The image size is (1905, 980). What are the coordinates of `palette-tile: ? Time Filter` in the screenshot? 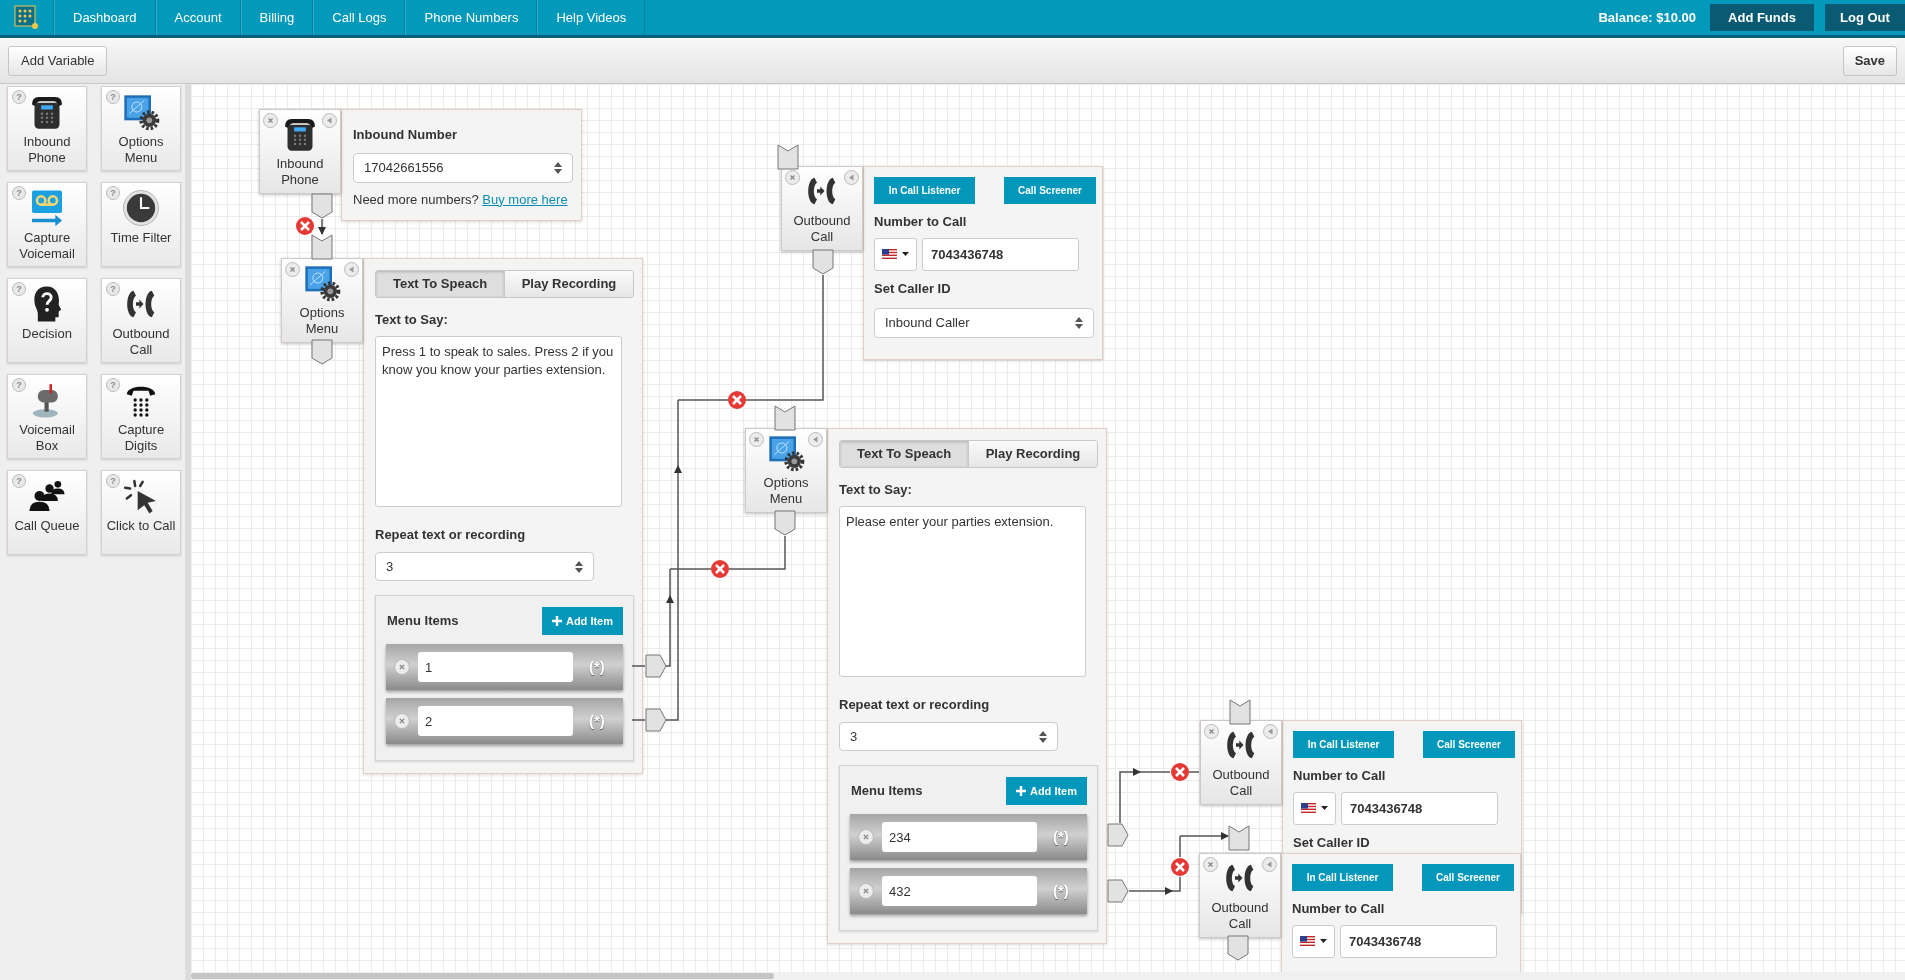 It's located at (141, 224).